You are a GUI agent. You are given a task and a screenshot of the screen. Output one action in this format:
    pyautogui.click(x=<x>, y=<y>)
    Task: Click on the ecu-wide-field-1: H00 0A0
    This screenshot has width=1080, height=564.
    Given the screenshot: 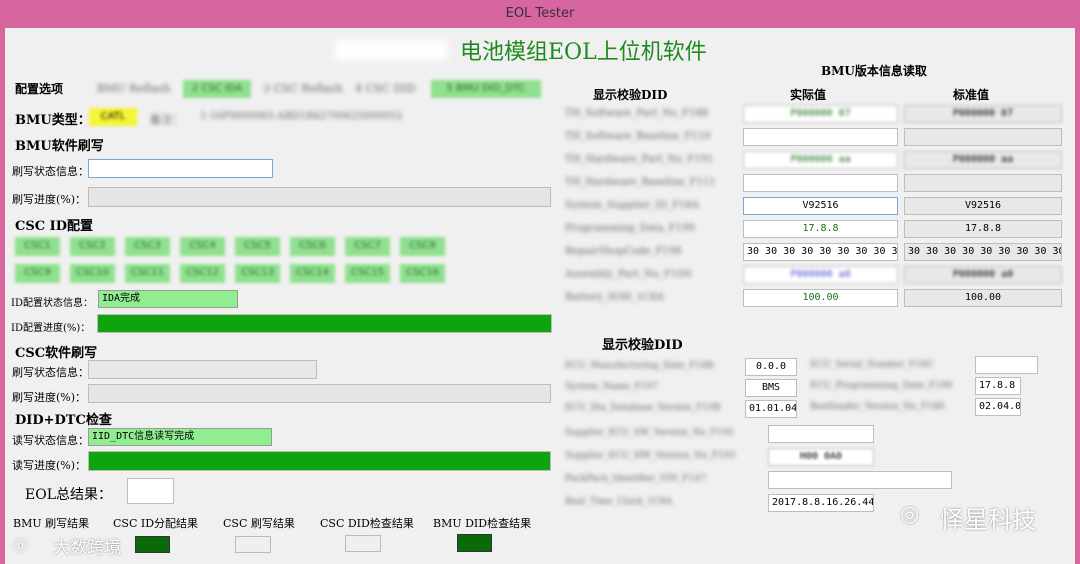 What is the action you would take?
    pyautogui.click(x=821, y=457)
    